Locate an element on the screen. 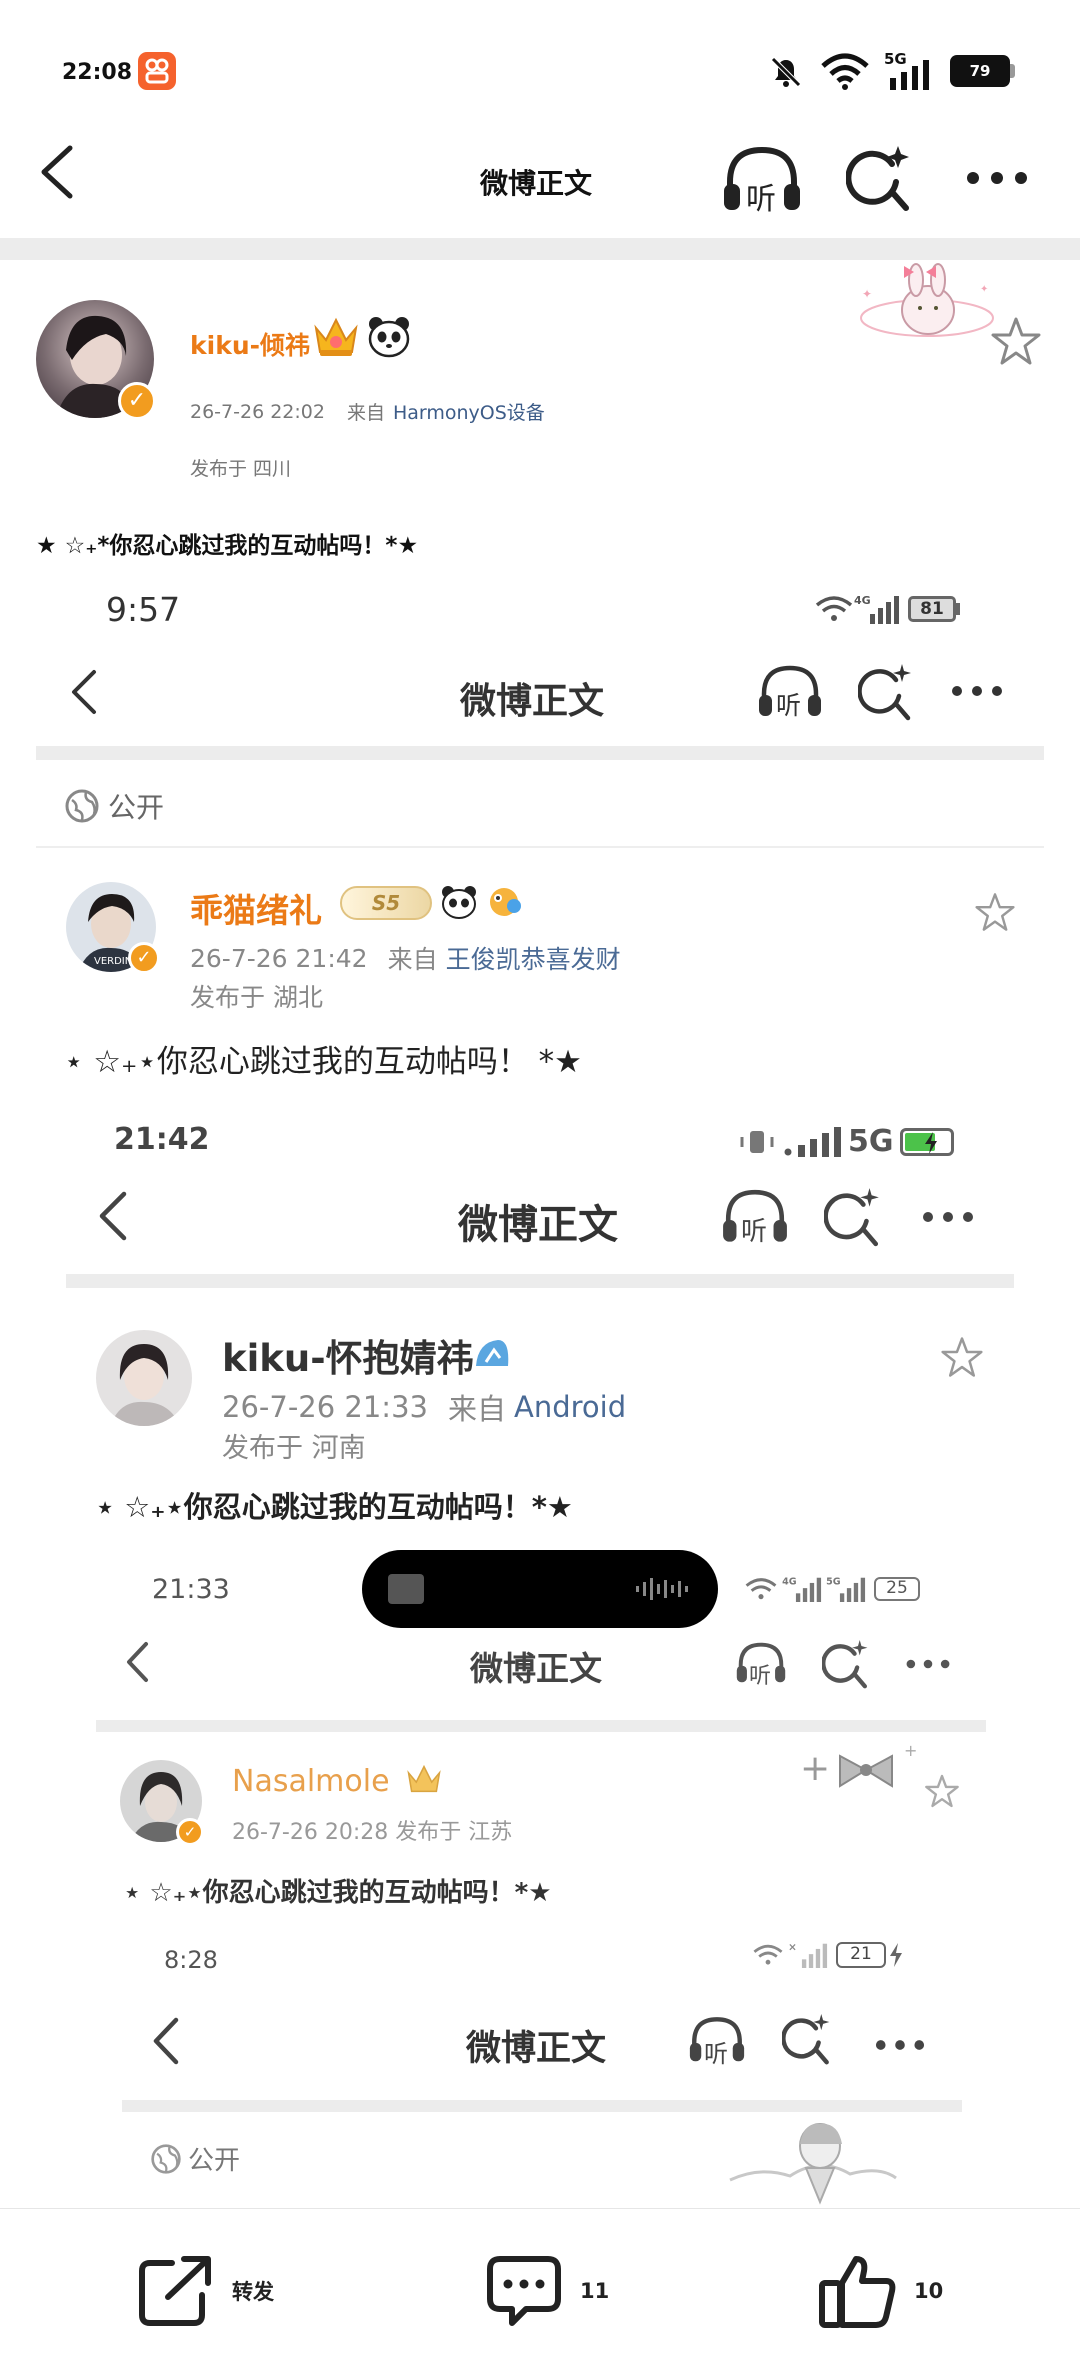  top-nav: 微博正文 听 is located at coordinates (540, 179).